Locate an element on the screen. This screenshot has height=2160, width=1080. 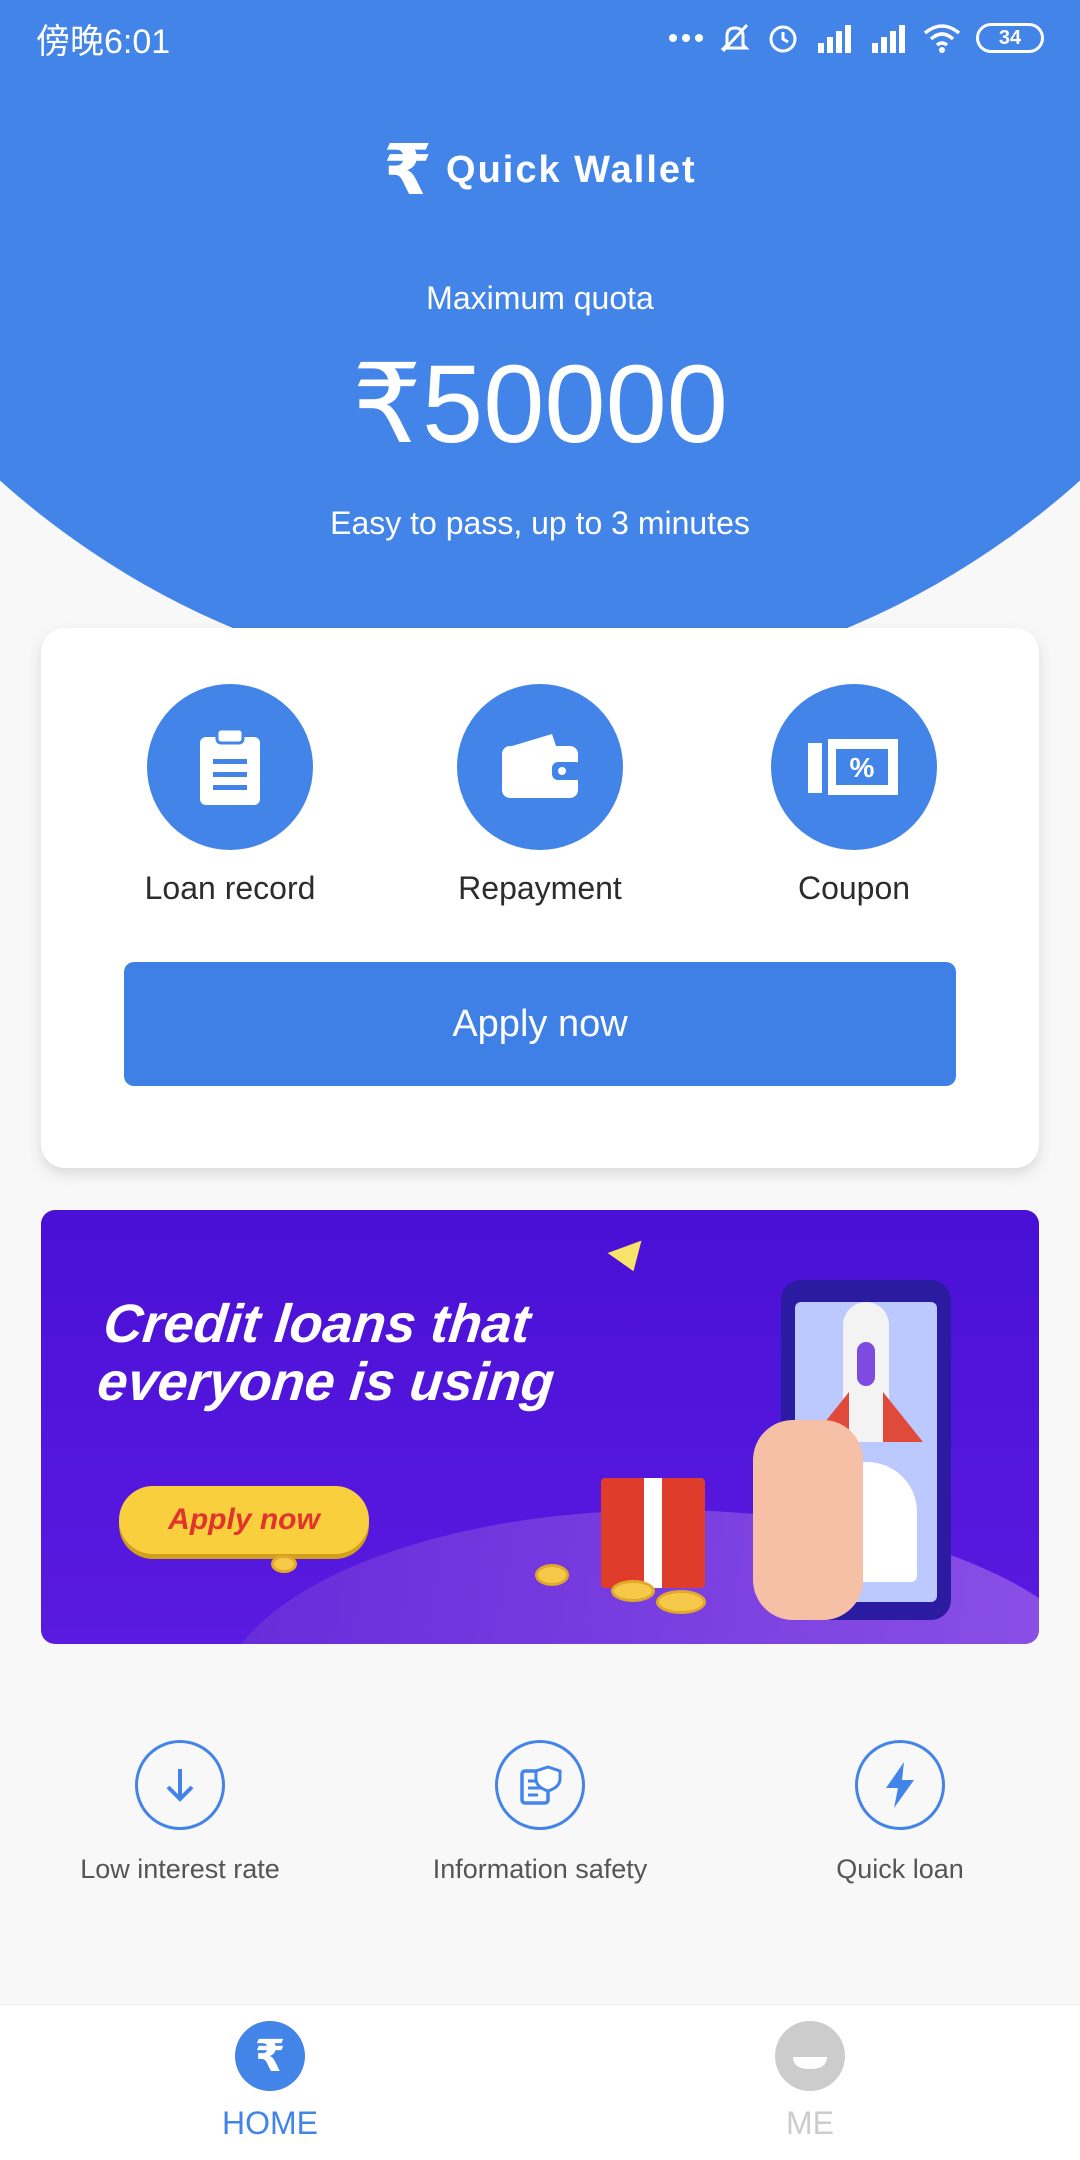
coupon-button: % Coupon is located at coordinates (854, 795).